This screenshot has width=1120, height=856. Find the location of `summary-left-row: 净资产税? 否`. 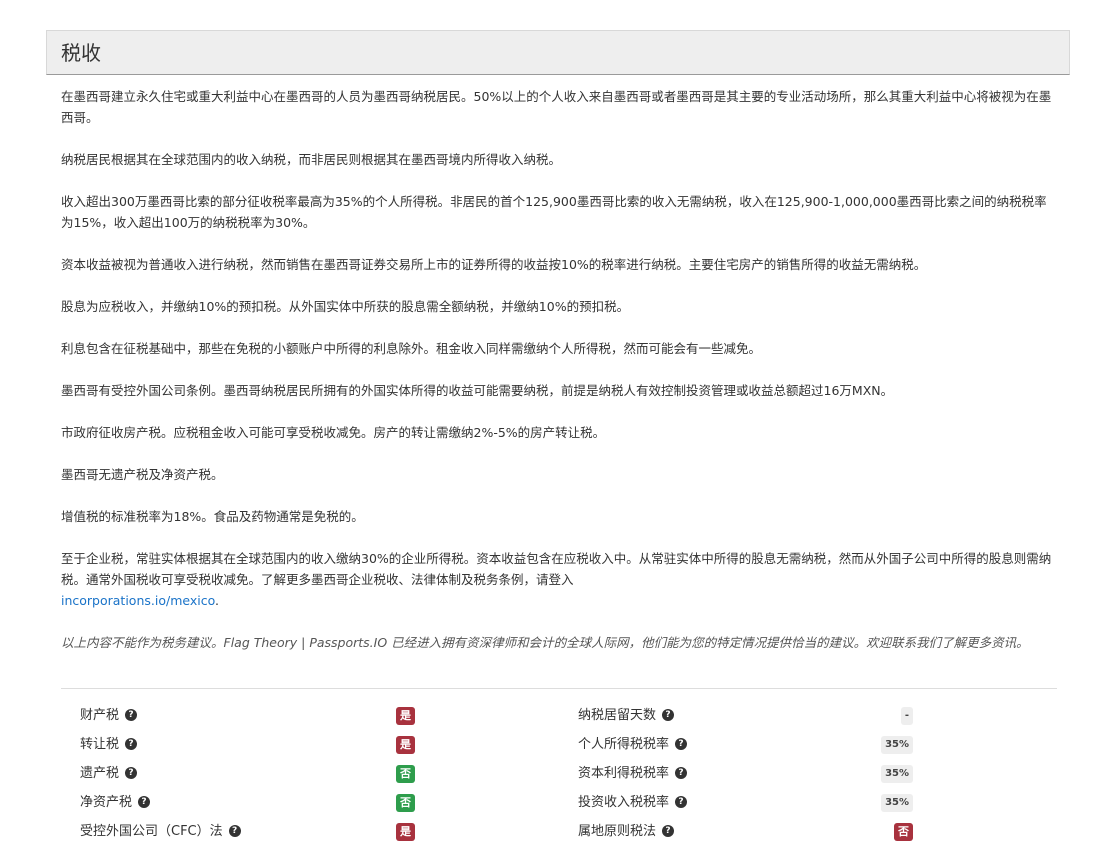

summary-left-row: 净资产税? 否 is located at coordinates (247, 803).